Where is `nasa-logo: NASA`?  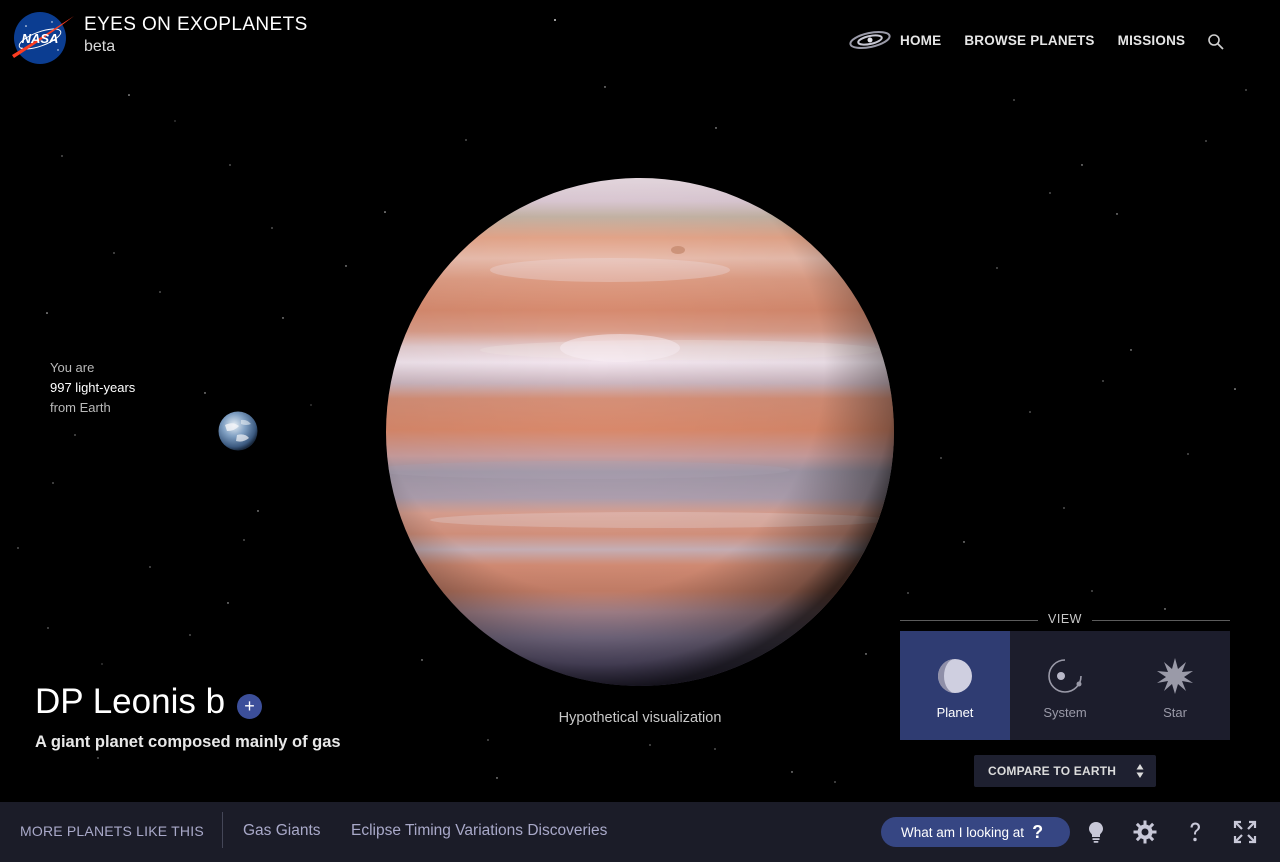
nasa-logo: NASA is located at coordinates (42, 38).